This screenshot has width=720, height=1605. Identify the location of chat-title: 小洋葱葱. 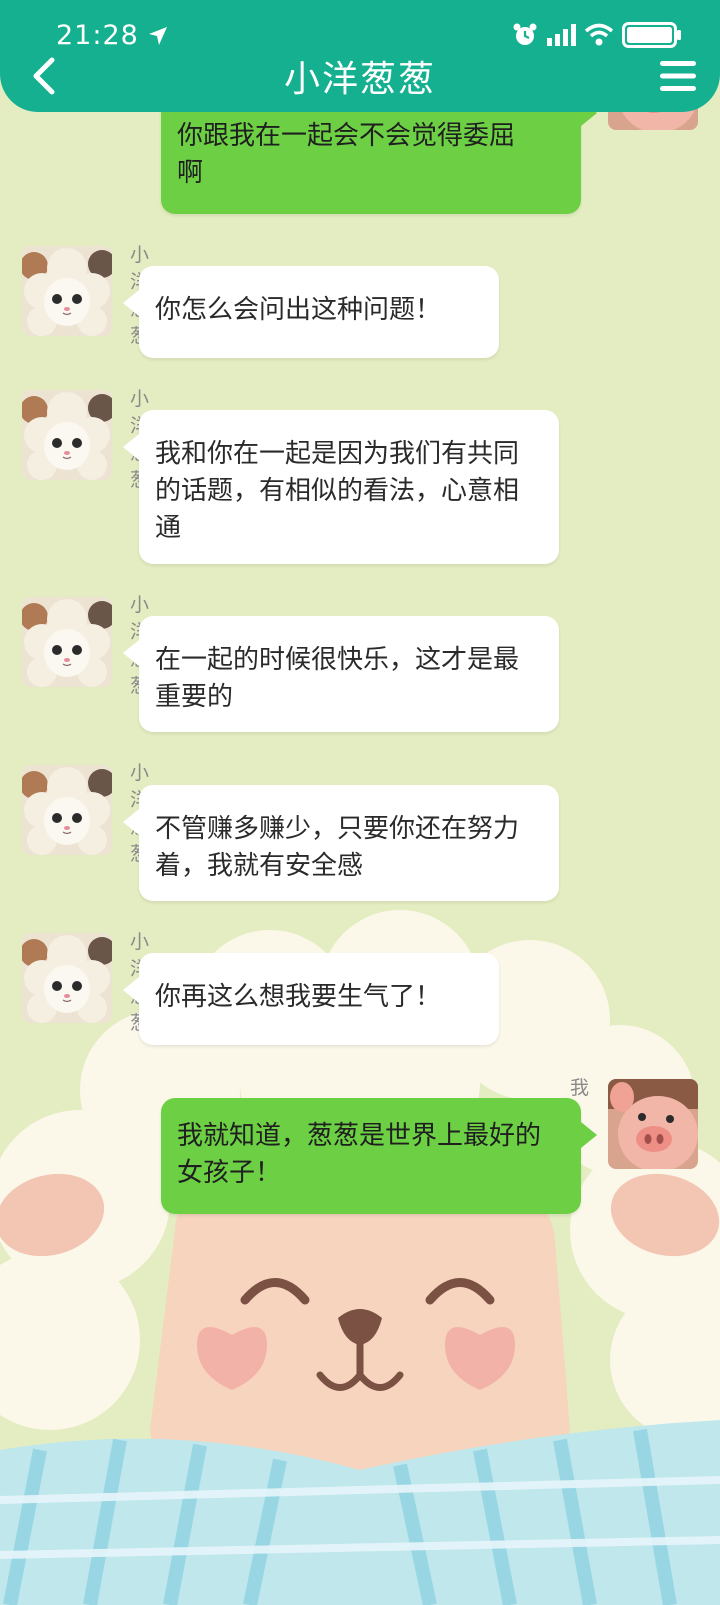
(359, 79).